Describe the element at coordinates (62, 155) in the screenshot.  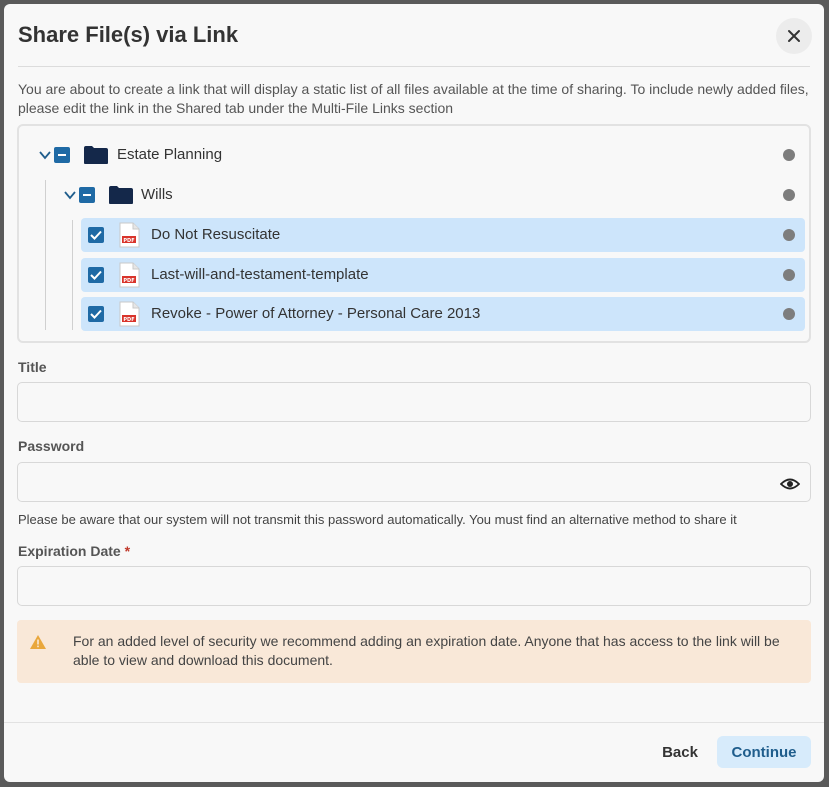
I see `root-checkbox` at that location.